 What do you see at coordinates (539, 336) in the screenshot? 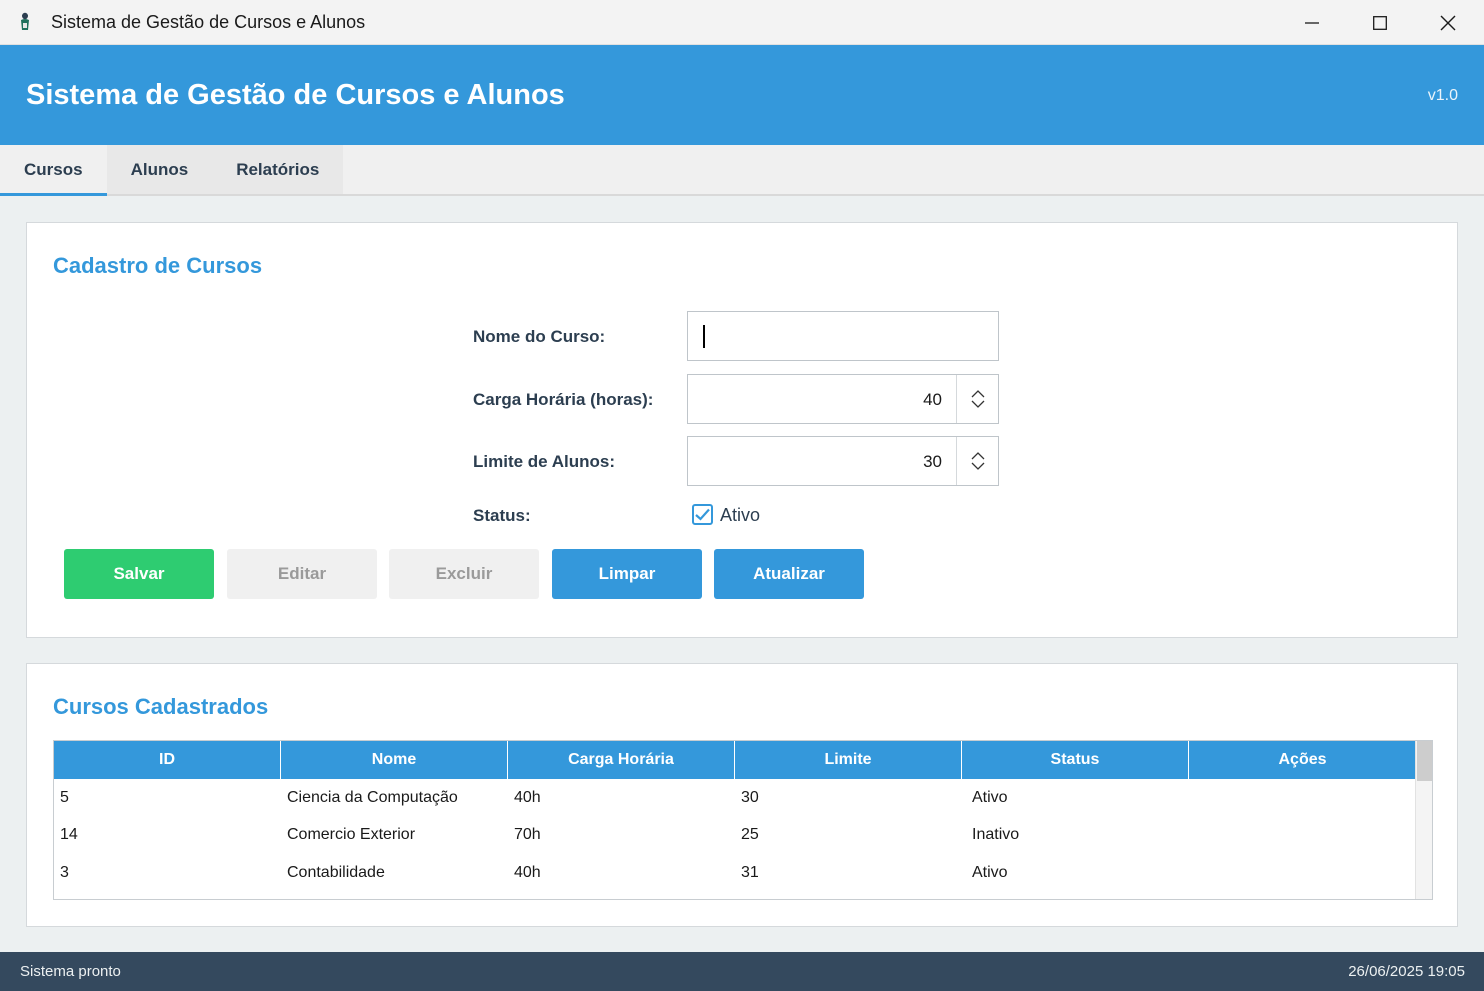
I see `nome-label: Nome do Curso:` at bounding box center [539, 336].